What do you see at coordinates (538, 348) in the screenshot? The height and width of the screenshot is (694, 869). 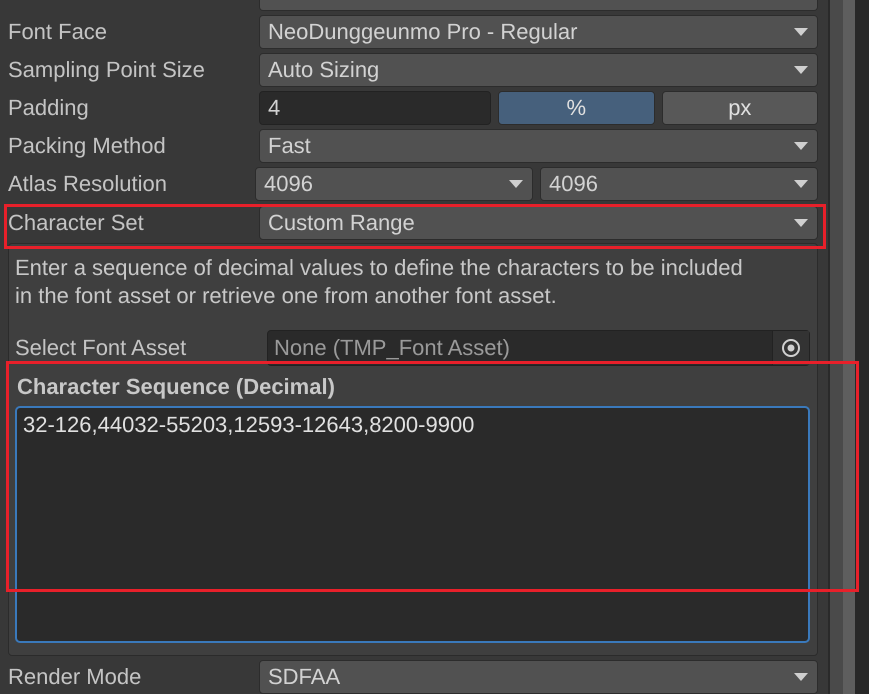 I see `object-field: None (TMP_Font Asset)` at bounding box center [538, 348].